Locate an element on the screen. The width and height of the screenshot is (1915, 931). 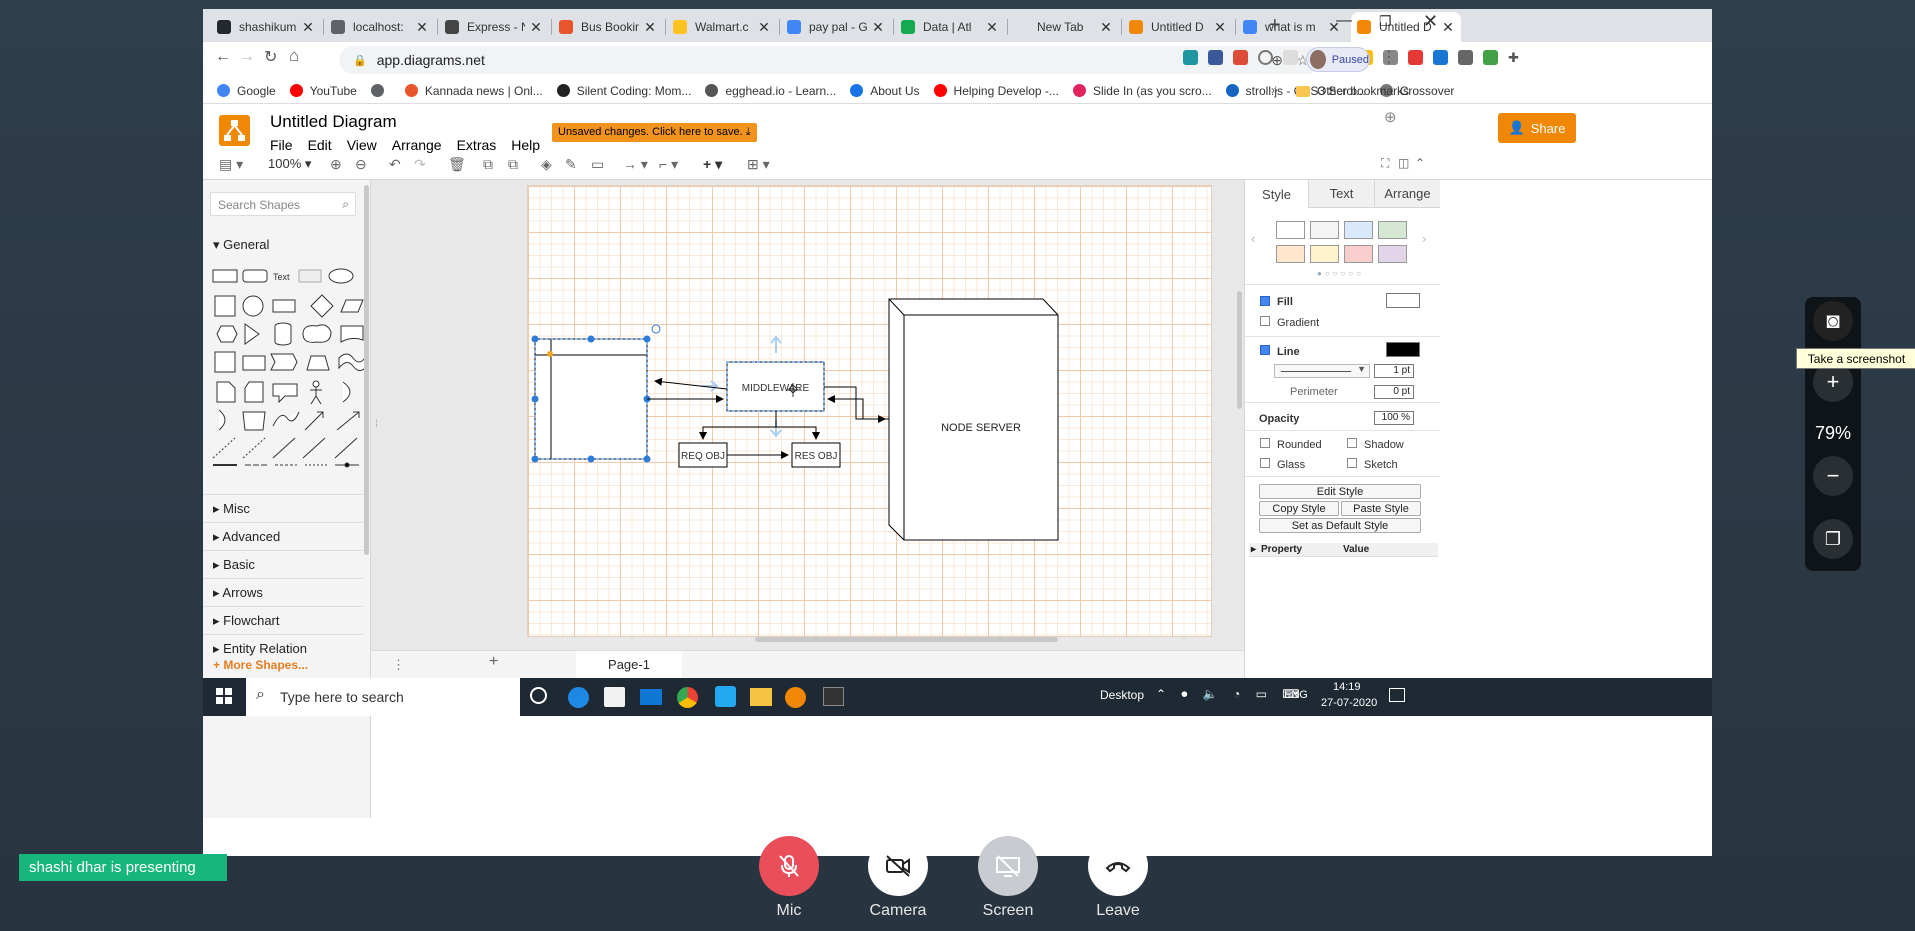
copy-style-button: Copy Style is located at coordinates (1299, 508).